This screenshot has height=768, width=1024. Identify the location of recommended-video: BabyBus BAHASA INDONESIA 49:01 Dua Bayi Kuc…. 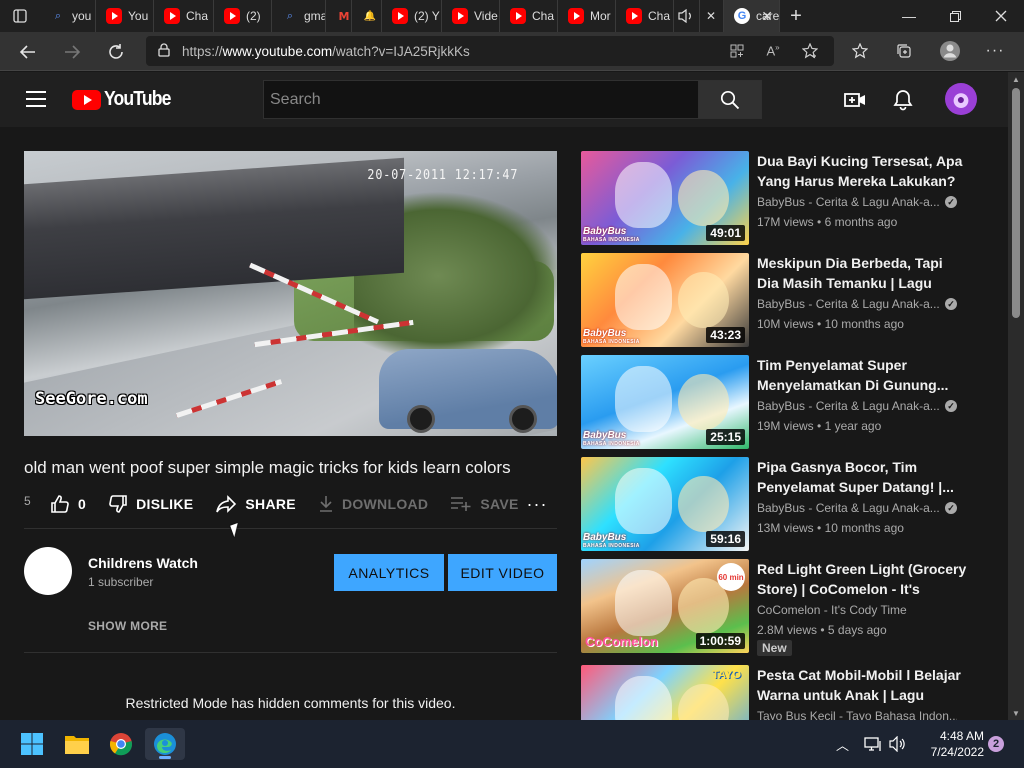
(791, 198).